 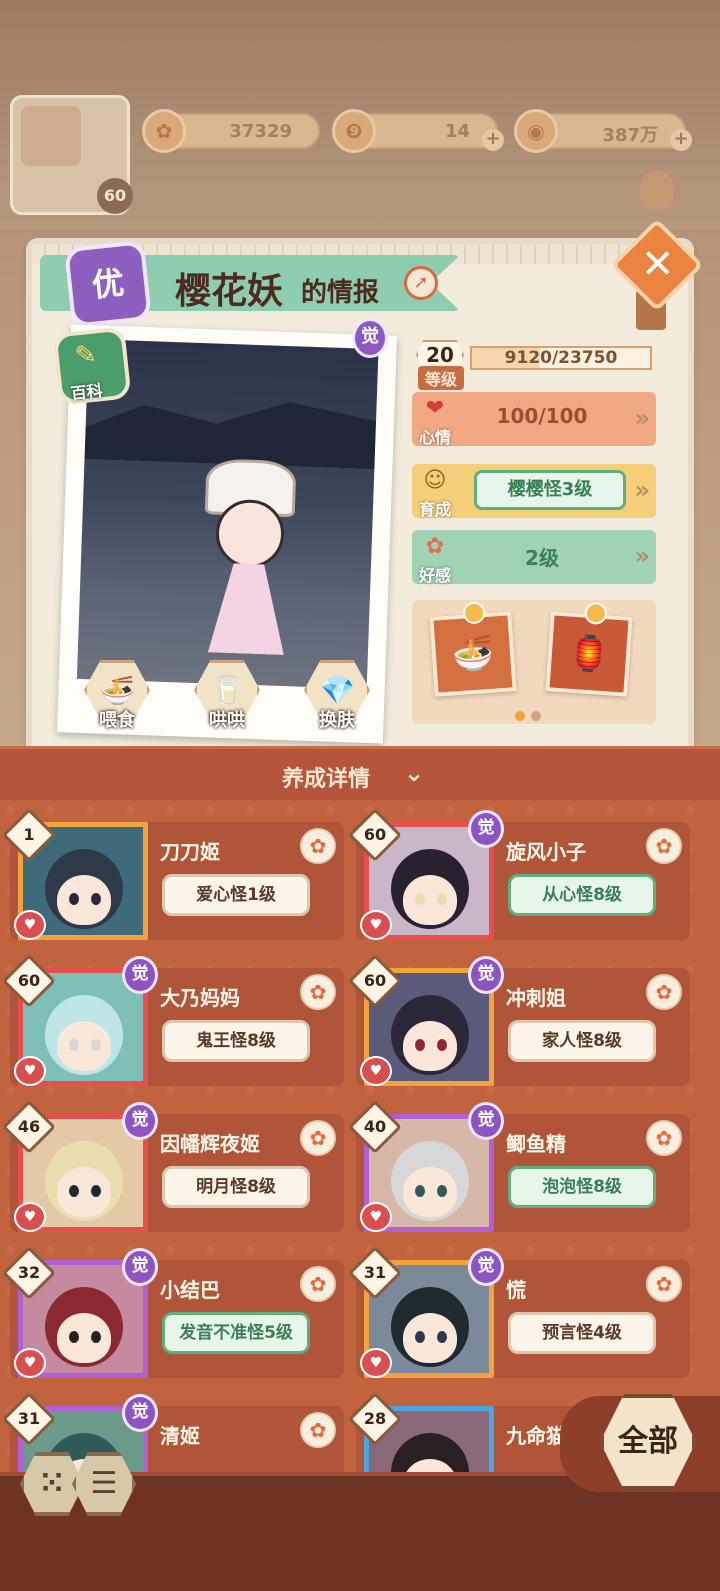 What do you see at coordinates (561, 358) in the screenshot?
I see `exp-text: 9120/23750` at bounding box center [561, 358].